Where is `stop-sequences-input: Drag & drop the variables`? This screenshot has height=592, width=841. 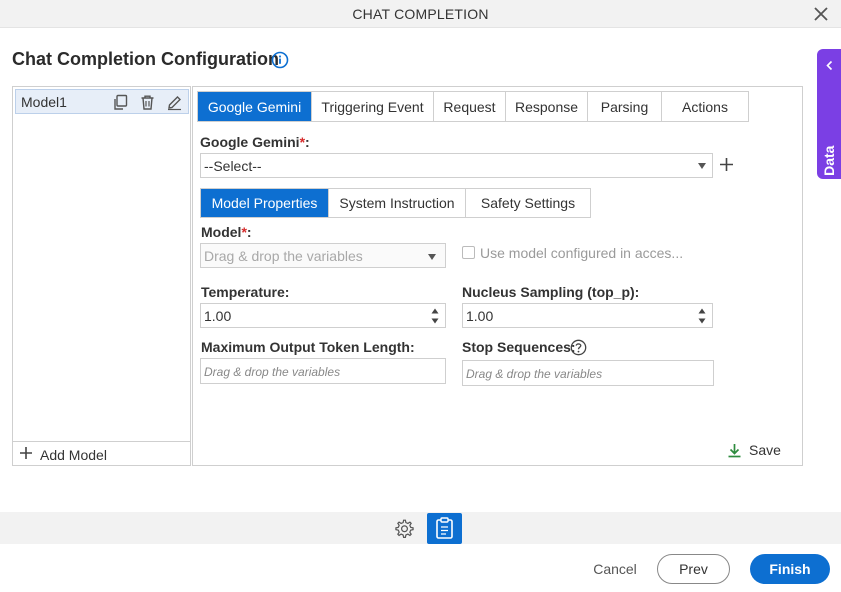 stop-sequences-input: Drag & drop the variables is located at coordinates (588, 373).